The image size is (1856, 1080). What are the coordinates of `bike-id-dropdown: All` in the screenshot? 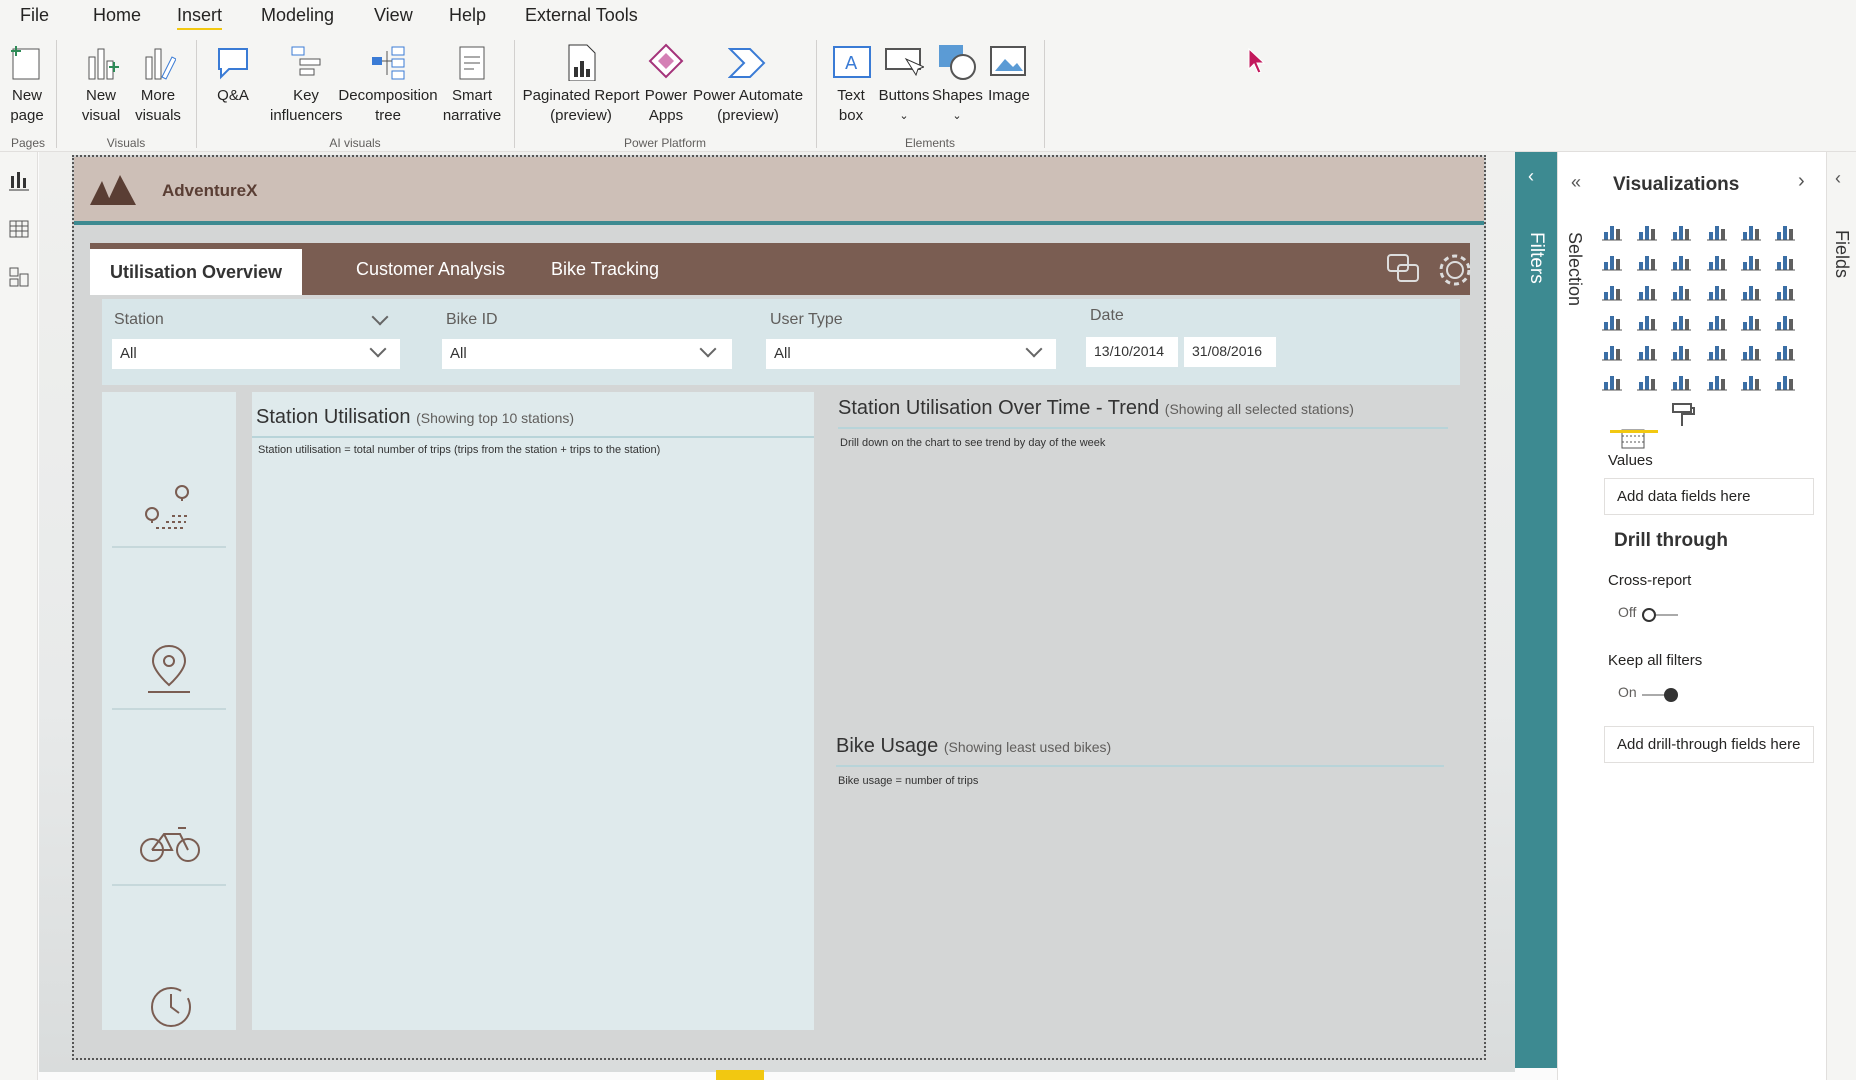 It's located at (587, 354).